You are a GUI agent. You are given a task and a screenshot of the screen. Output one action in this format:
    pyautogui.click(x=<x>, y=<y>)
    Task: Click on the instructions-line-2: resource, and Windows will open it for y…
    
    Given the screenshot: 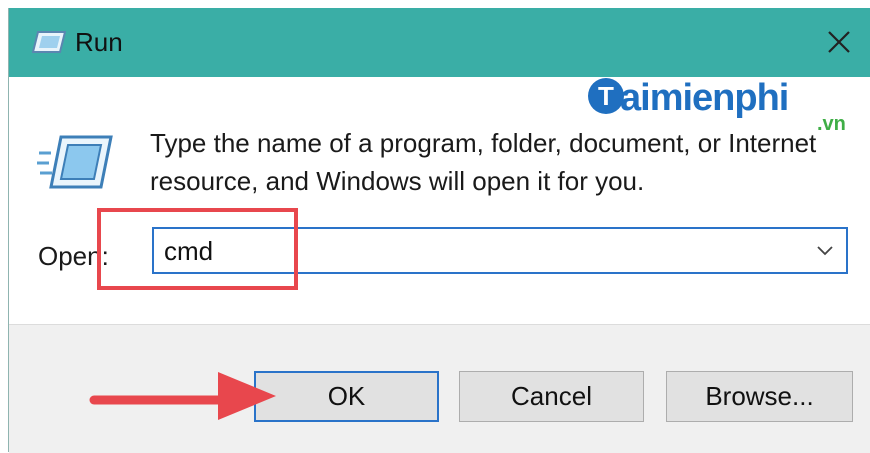 What is the action you would take?
    pyautogui.click(x=397, y=181)
    